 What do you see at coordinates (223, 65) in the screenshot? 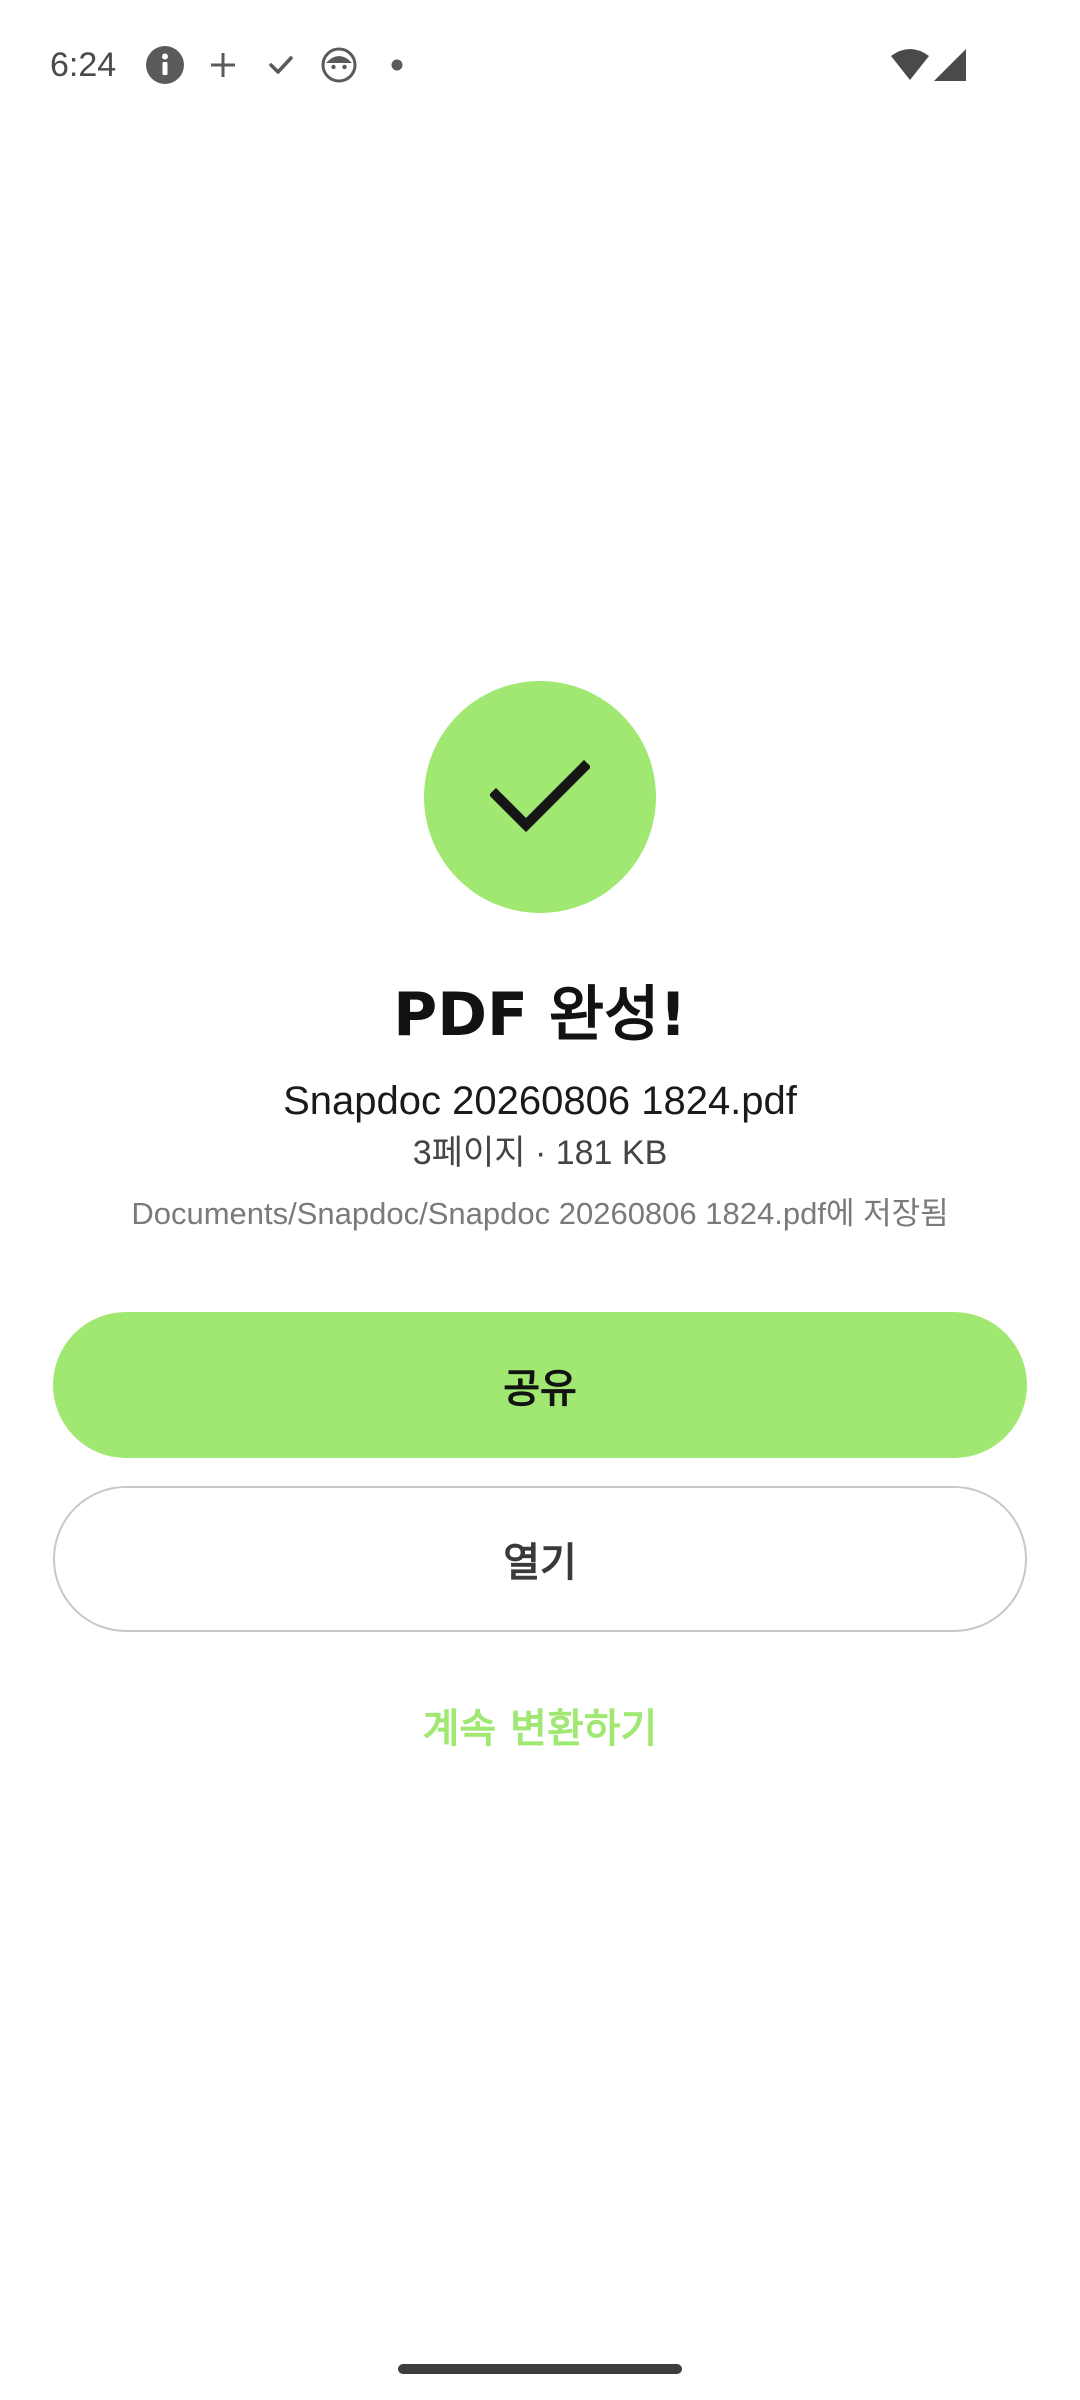
I see `plus-icon` at bounding box center [223, 65].